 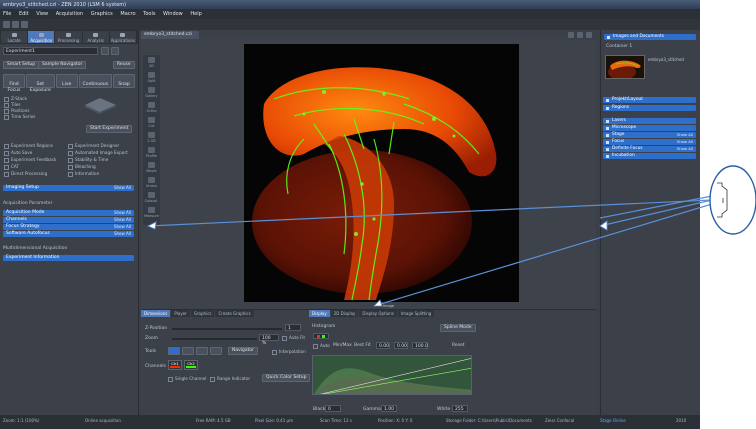 I want to click on callout-arrow-left, so click(x=152, y=225).